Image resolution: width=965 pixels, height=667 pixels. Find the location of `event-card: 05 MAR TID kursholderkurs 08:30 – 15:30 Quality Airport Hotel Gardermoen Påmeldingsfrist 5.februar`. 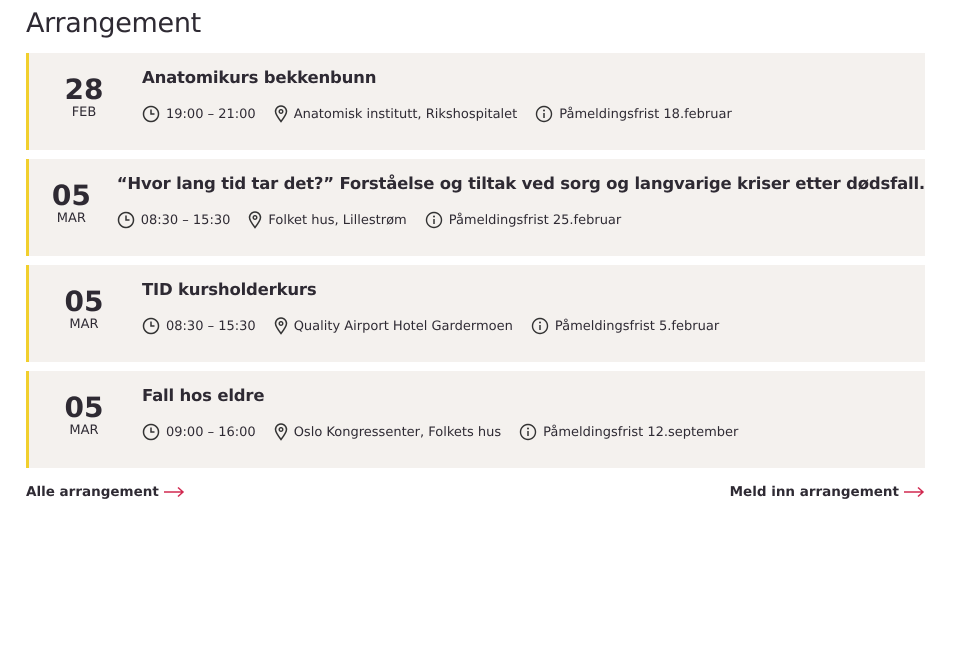

event-card: 05 MAR TID kursholderkurs 08:30 – 15:30 Quality Airport Hotel Gardermoen Påmeldingsfrist 5.februar is located at coordinates (475, 313).